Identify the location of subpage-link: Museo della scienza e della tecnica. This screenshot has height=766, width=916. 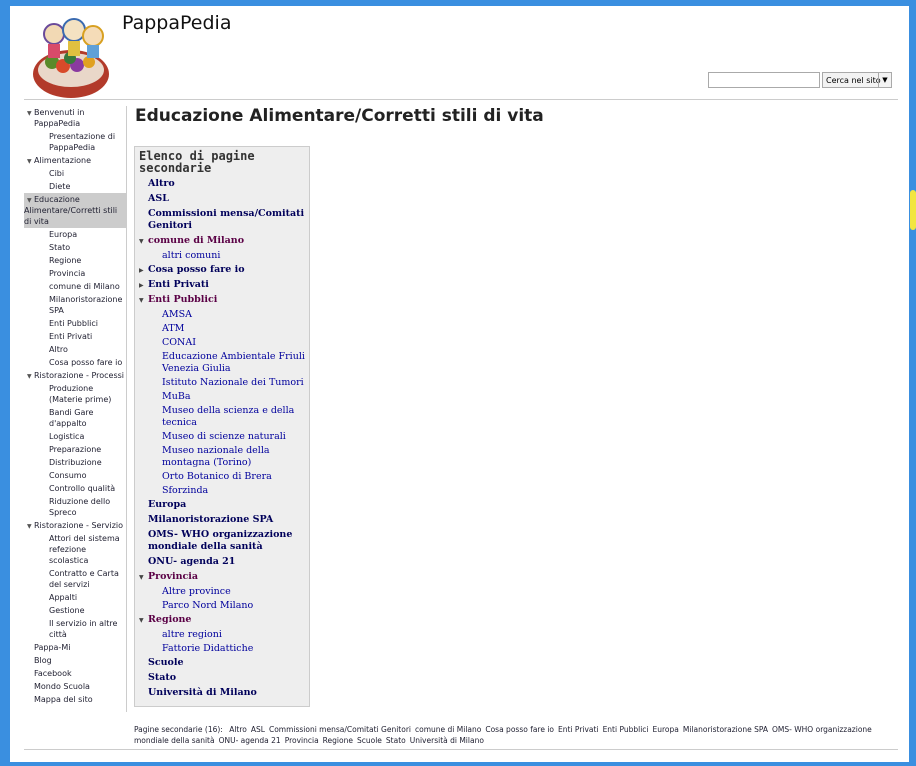
(222, 417).